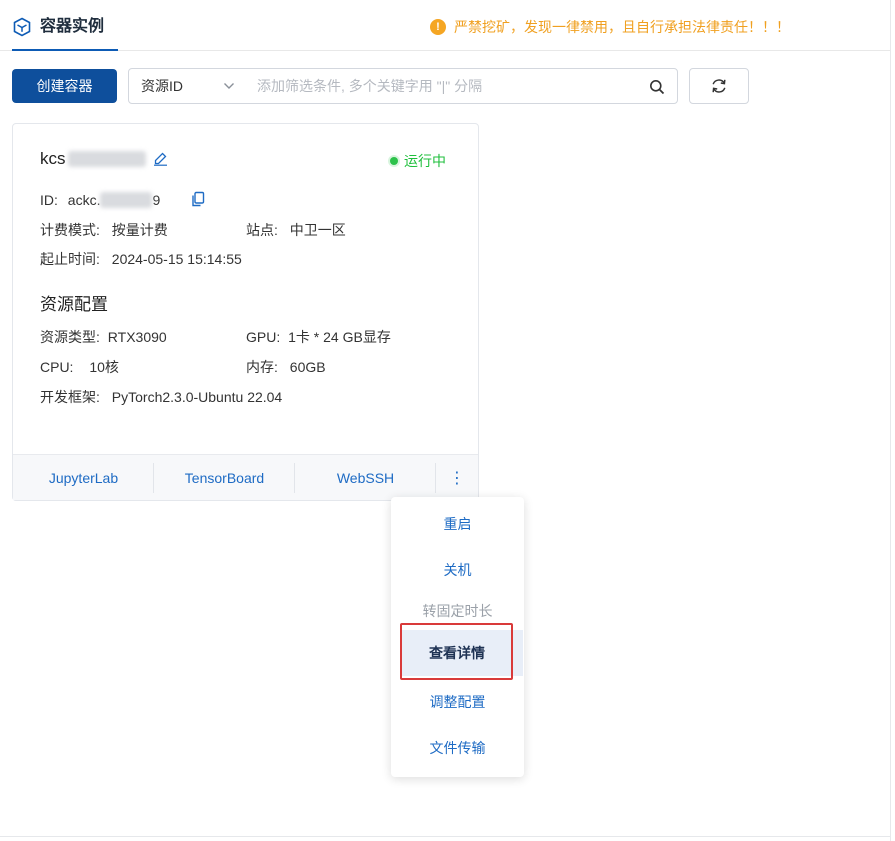  I want to click on cpu-row: CPU: 10核, so click(79, 367).